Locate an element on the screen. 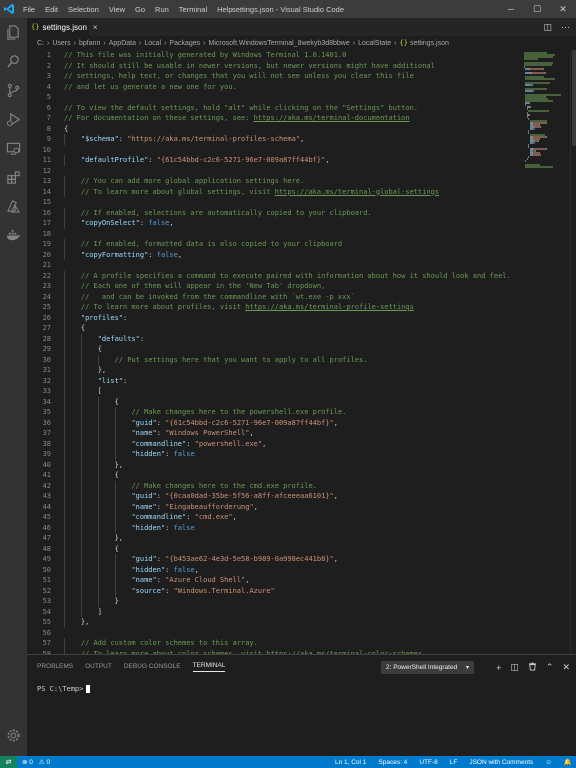 The image size is (576, 768). more-actions-icon: ··· is located at coordinates (565, 27).